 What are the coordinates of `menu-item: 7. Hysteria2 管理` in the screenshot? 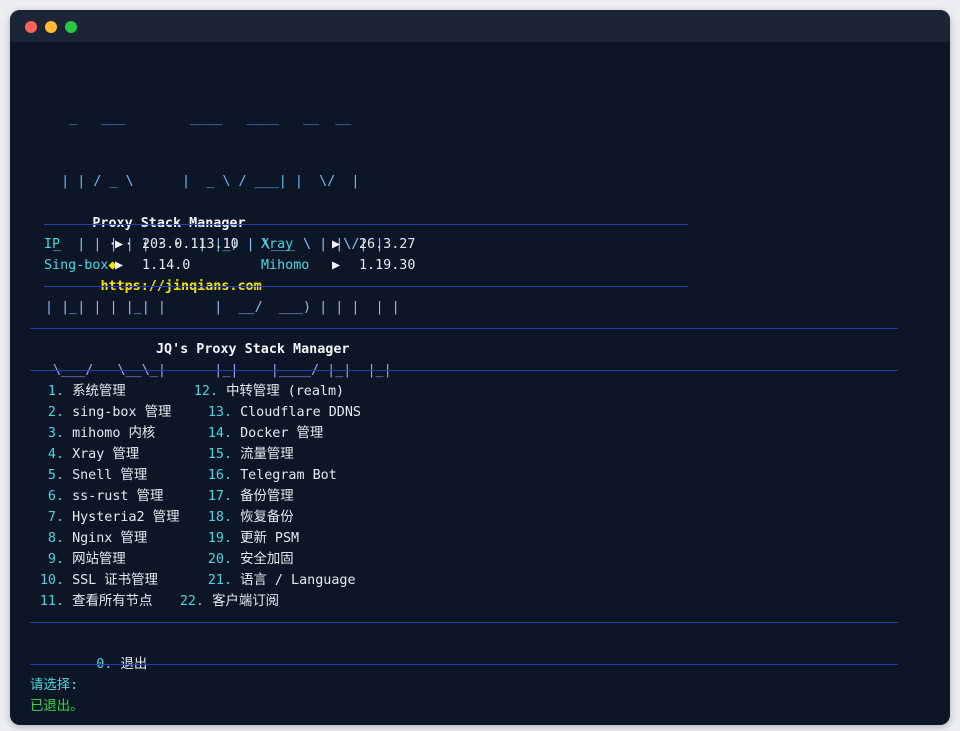 It's located at (105, 517).